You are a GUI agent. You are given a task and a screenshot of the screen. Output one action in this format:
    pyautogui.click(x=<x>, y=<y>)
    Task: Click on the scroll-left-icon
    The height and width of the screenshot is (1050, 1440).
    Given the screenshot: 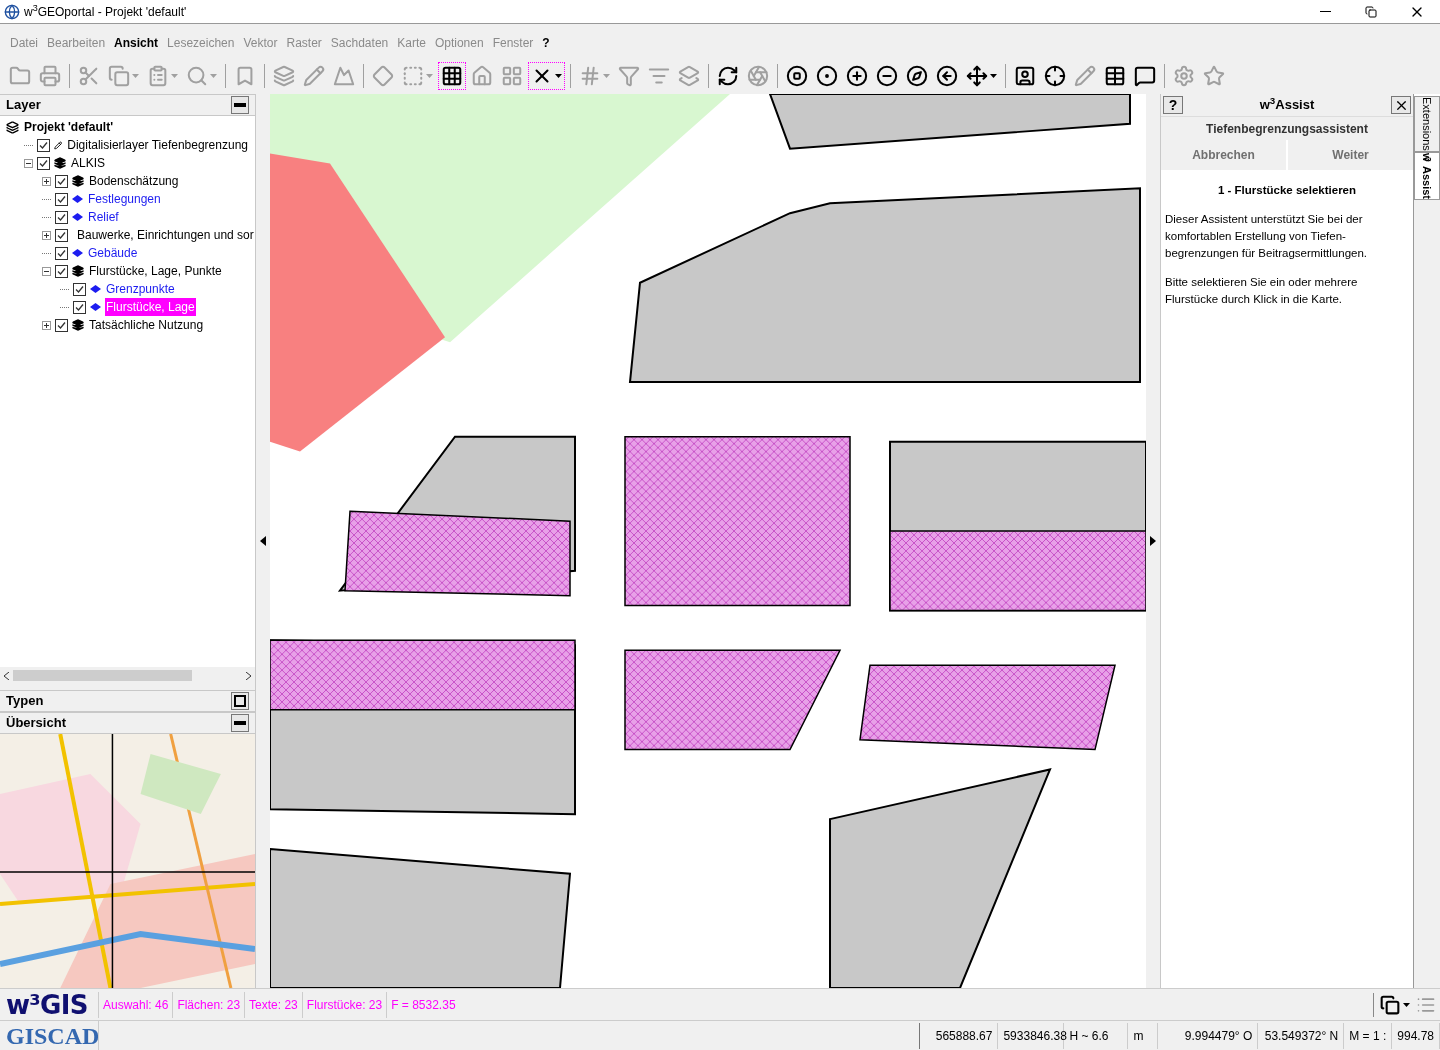 What is the action you would take?
    pyautogui.click(x=6, y=675)
    